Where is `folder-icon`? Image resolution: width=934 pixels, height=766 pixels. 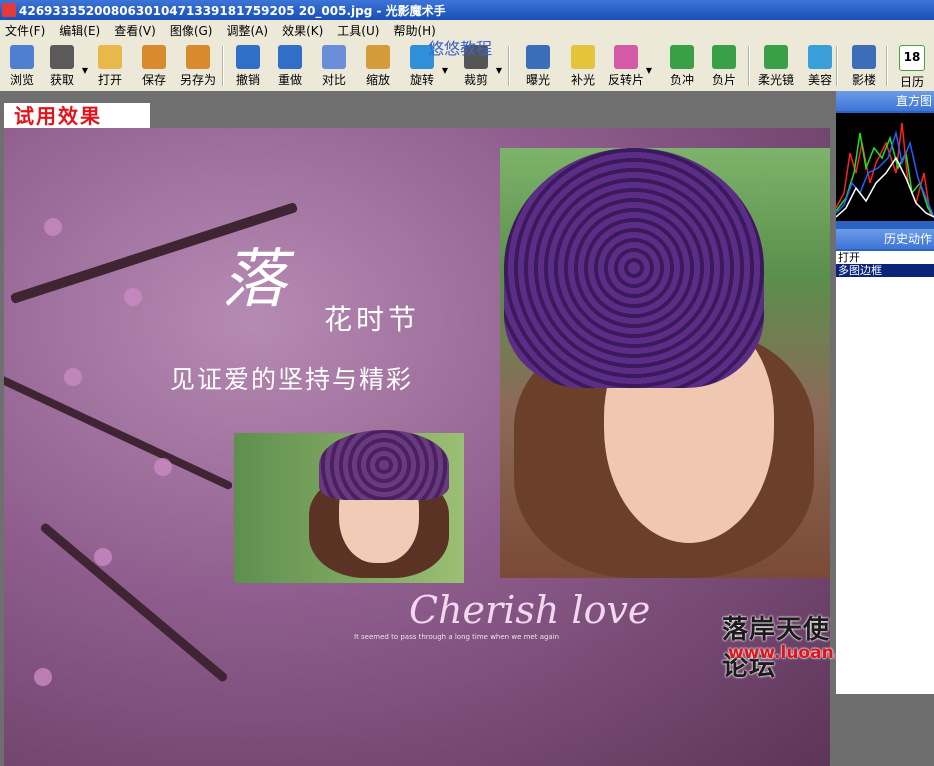
folder-icon is located at coordinates (110, 57).